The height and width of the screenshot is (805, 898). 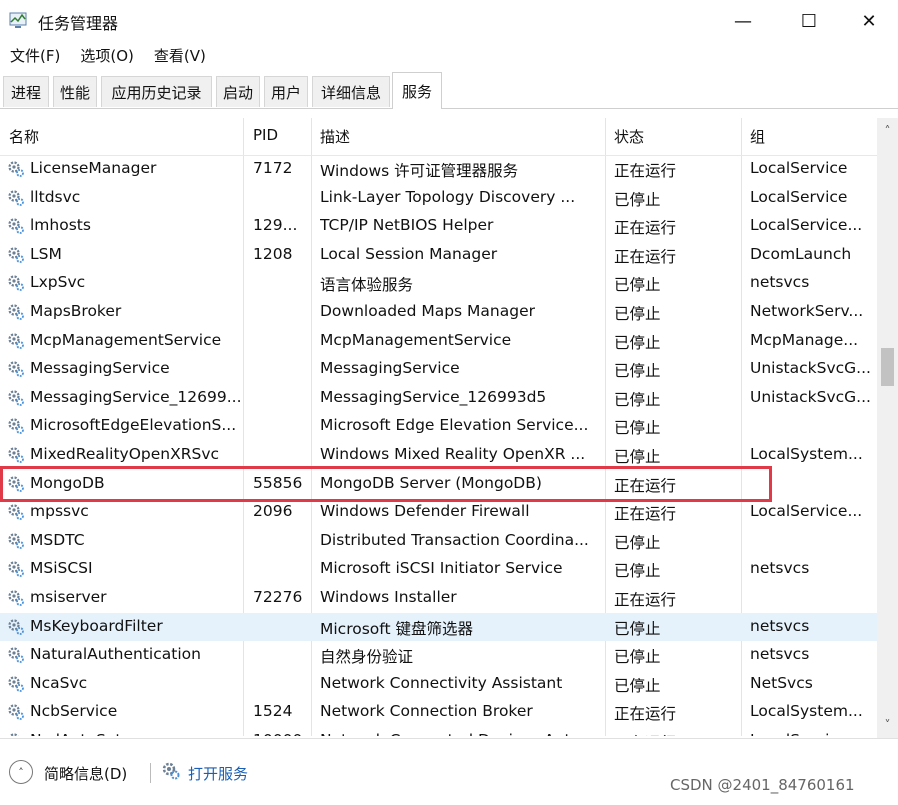 I want to click on service-name: NaturalAuthentication, so click(x=115, y=654).